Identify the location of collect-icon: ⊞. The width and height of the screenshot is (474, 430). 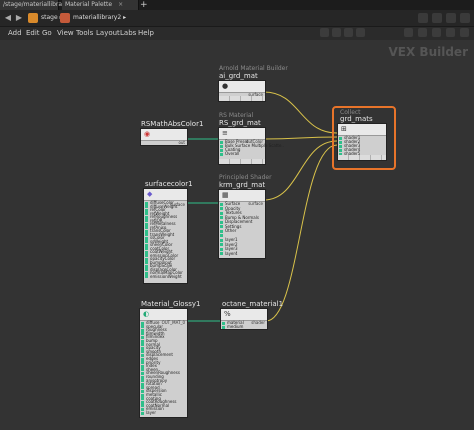
(344, 129).